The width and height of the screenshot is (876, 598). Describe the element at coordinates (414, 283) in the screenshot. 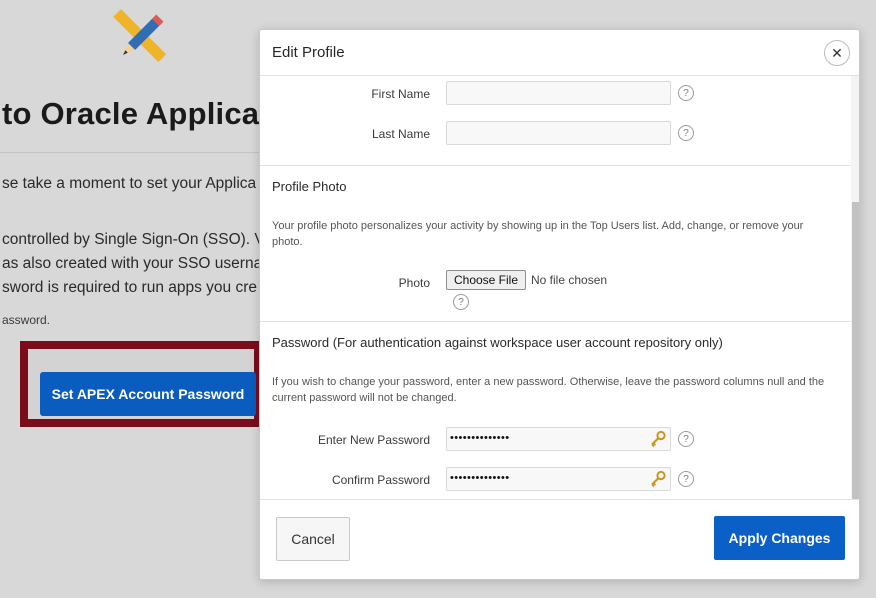

I see `photo-label: Photo` at that location.